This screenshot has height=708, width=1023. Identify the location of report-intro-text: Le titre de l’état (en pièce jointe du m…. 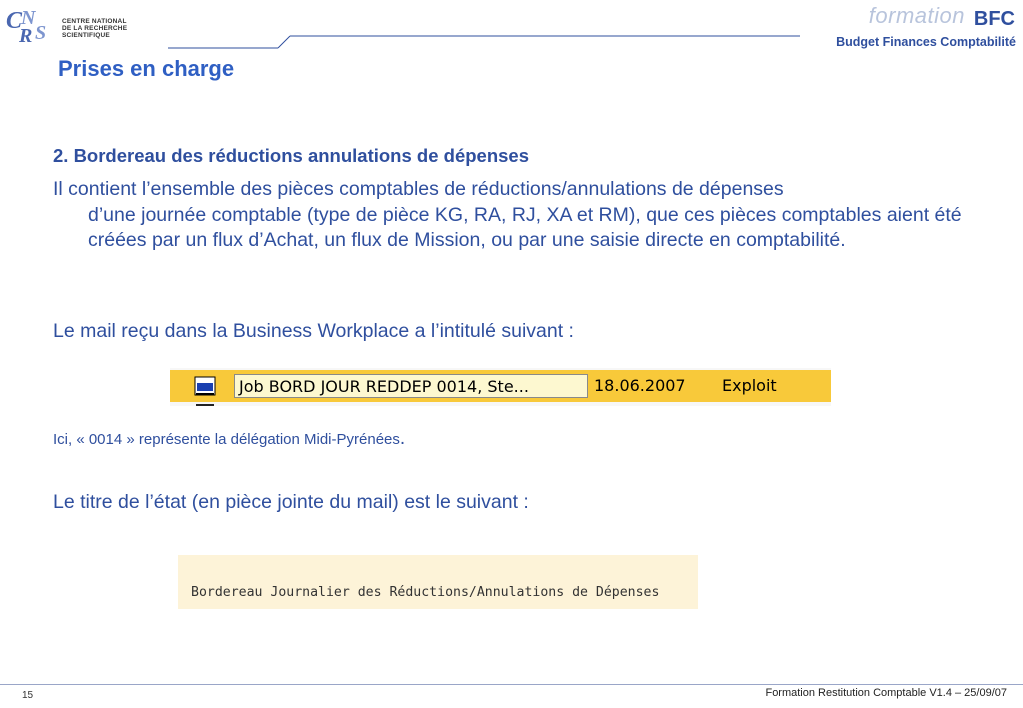
(291, 502).